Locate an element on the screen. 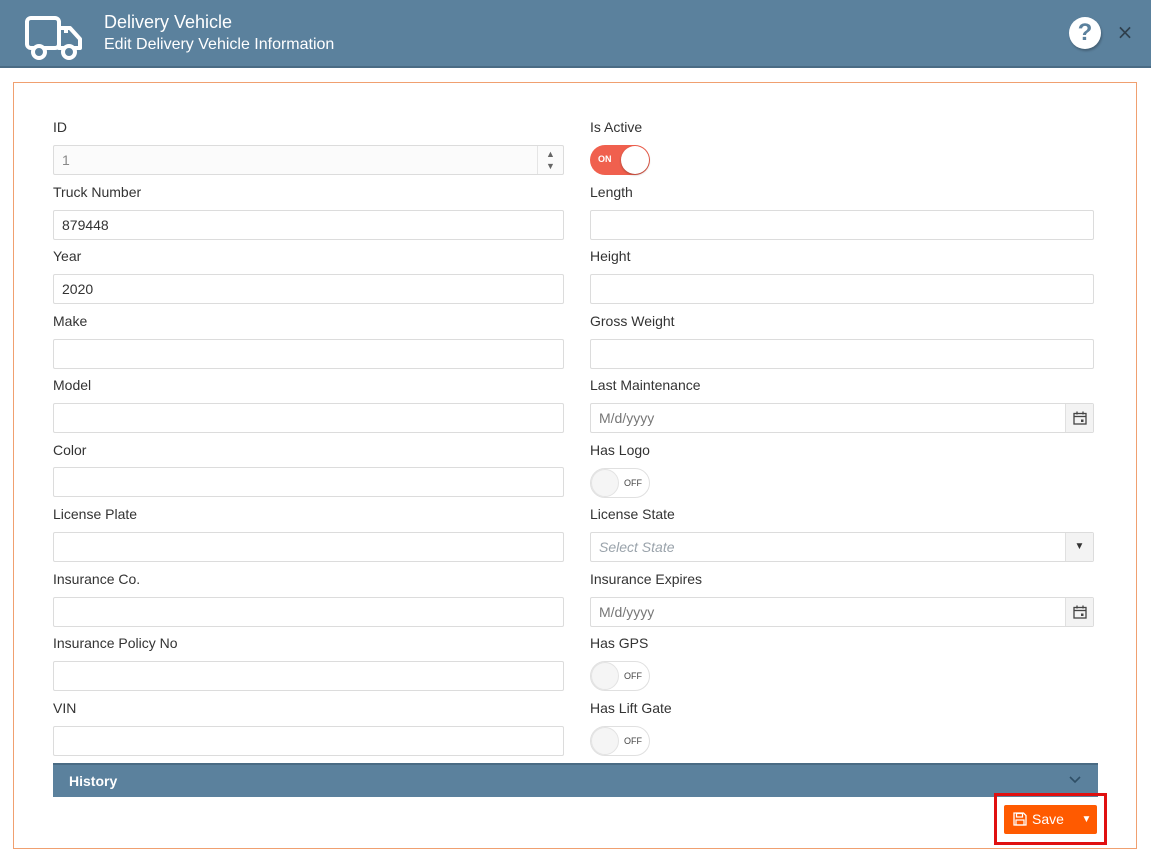  license-plate-input is located at coordinates (308, 547).